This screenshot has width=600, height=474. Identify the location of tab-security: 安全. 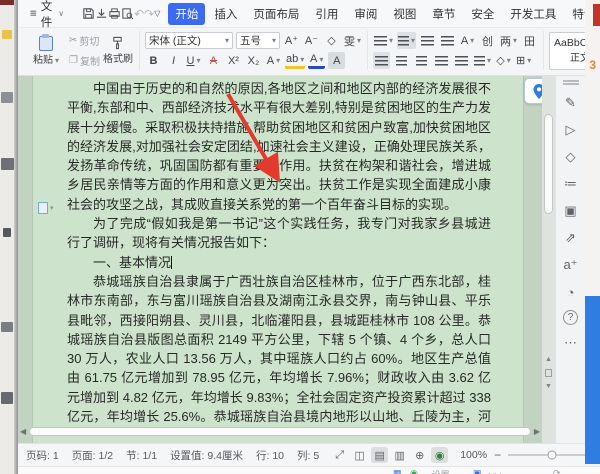
(482, 14).